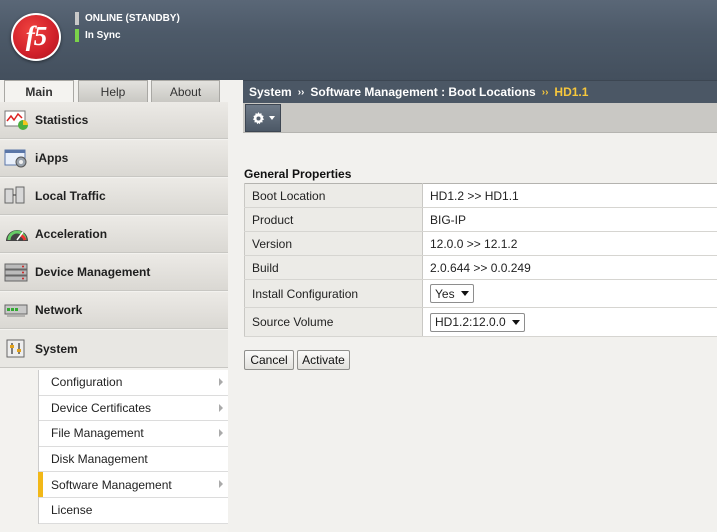 Image resolution: width=717 pixels, height=532 pixels. What do you see at coordinates (333, 219) in the screenshot?
I see `row-label: Product` at bounding box center [333, 219].